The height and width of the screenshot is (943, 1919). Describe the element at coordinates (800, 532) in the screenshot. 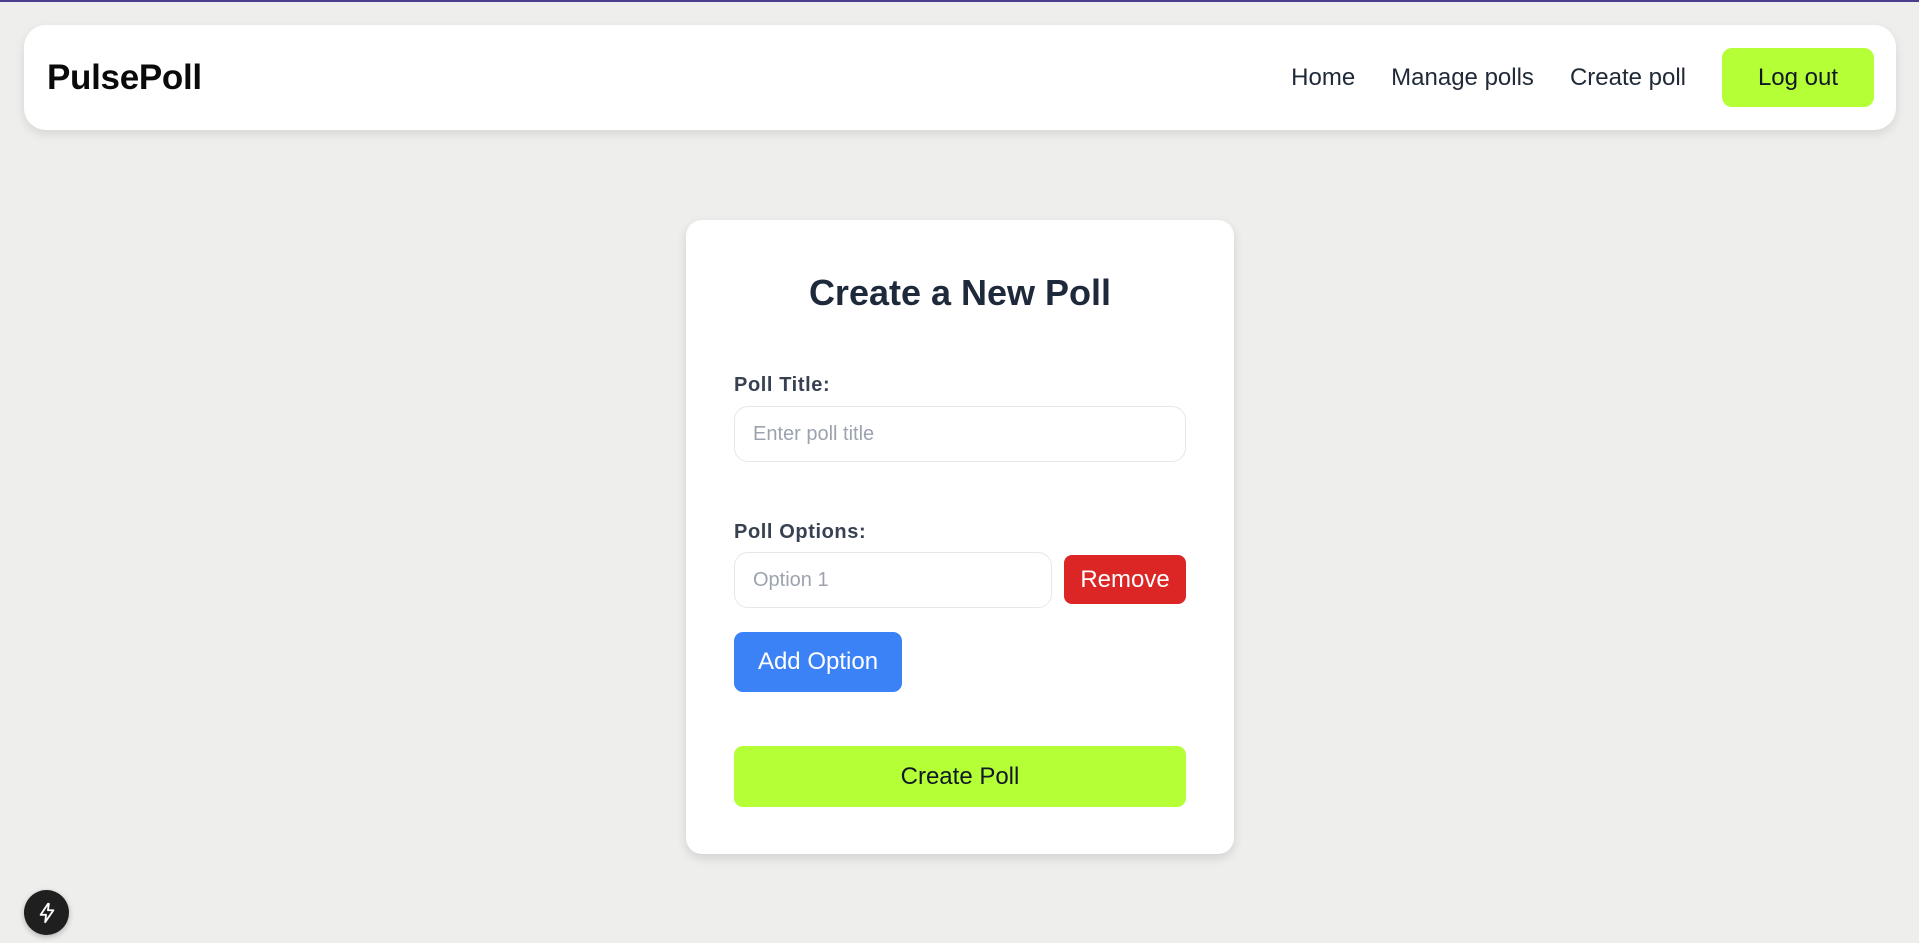

I see `poll-options-label: Poll Options:` at that location.